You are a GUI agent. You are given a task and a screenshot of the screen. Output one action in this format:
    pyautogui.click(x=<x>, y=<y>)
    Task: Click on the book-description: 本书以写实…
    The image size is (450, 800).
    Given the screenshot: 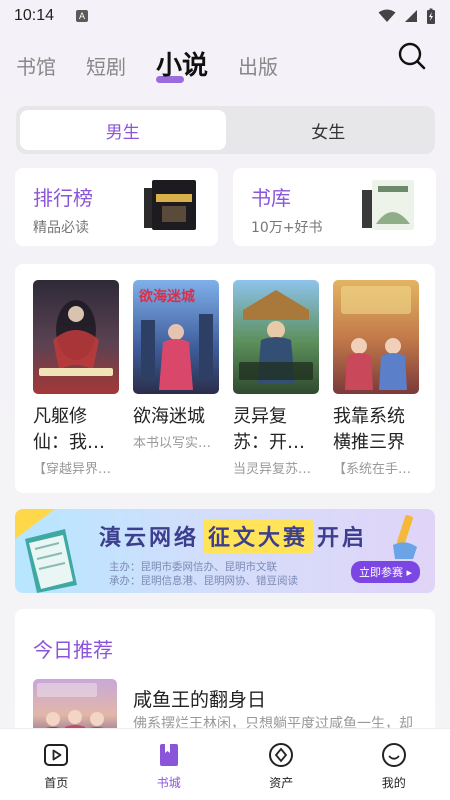 What is the action you would take?
    pyautogui.click(x=172, y=443)
    